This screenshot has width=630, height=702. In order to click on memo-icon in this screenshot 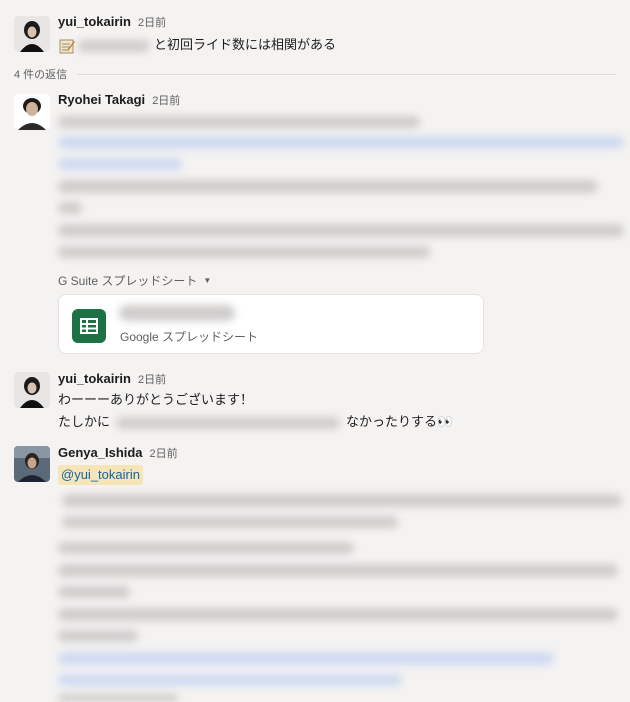, I will do `click(67, 46)`.